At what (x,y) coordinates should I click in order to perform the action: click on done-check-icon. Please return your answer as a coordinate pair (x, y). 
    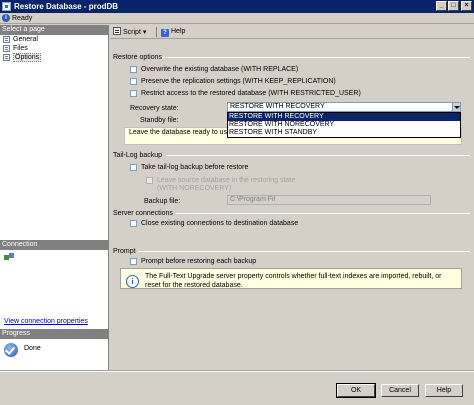
    Looking at the image, I should click on (11, 350).